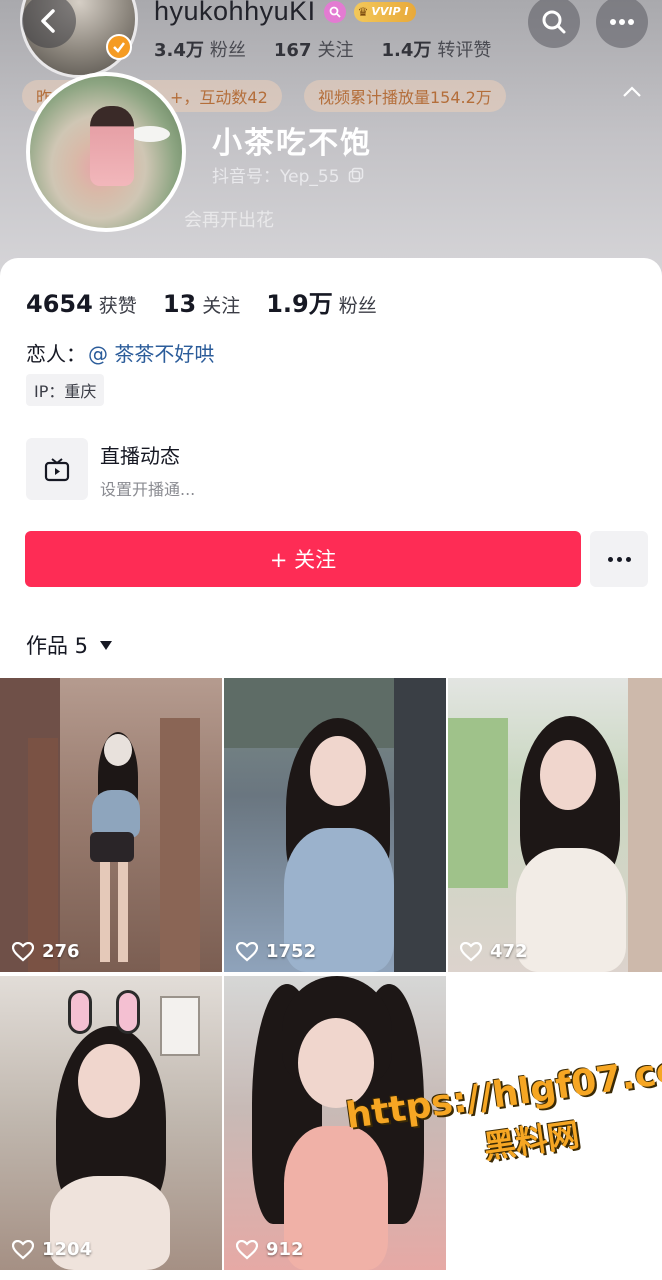 Image resolution: width=662 pixels, height=1280 pixels. Describe the element at coordinates (179, 304) in the screenshot. I see `stat-value: 13` at that location.